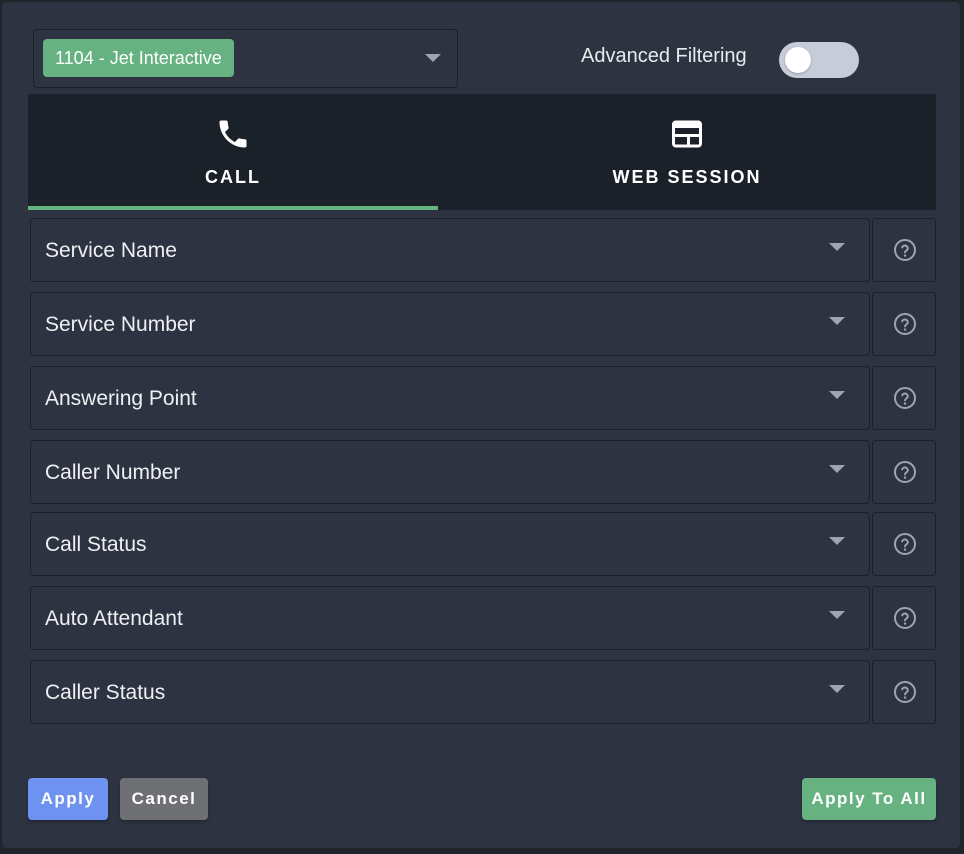 This screenshot has width=964, height=854. What do you see at coordinates (450, 544) in the screenshot?
I see `call-status-select: Call Status` at bounding box center [450, 544].